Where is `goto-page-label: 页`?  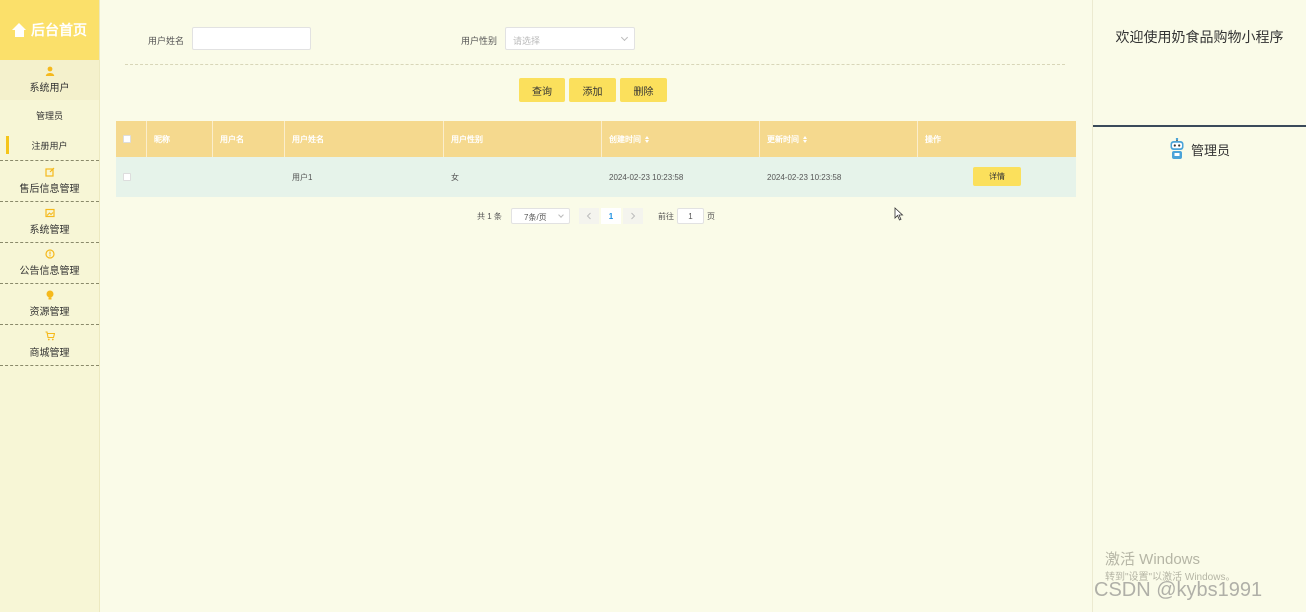 goto-page-label: 页 is located at coordinates (711, 216).